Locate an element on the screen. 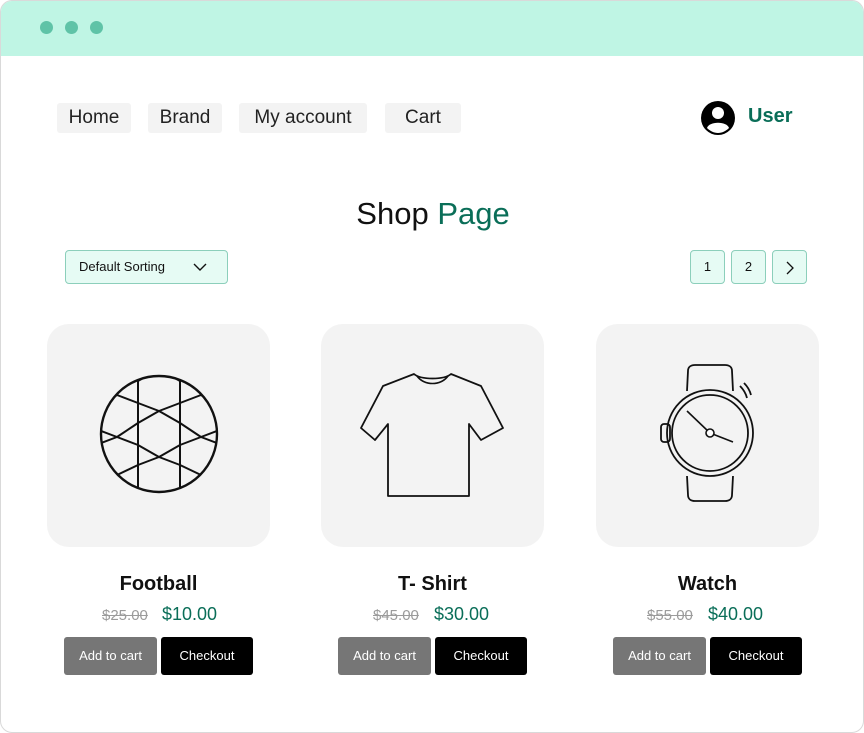 Image resolution: width=864 pixels, height=733 pixels. user-name: User is located at coordinates (770, 116).